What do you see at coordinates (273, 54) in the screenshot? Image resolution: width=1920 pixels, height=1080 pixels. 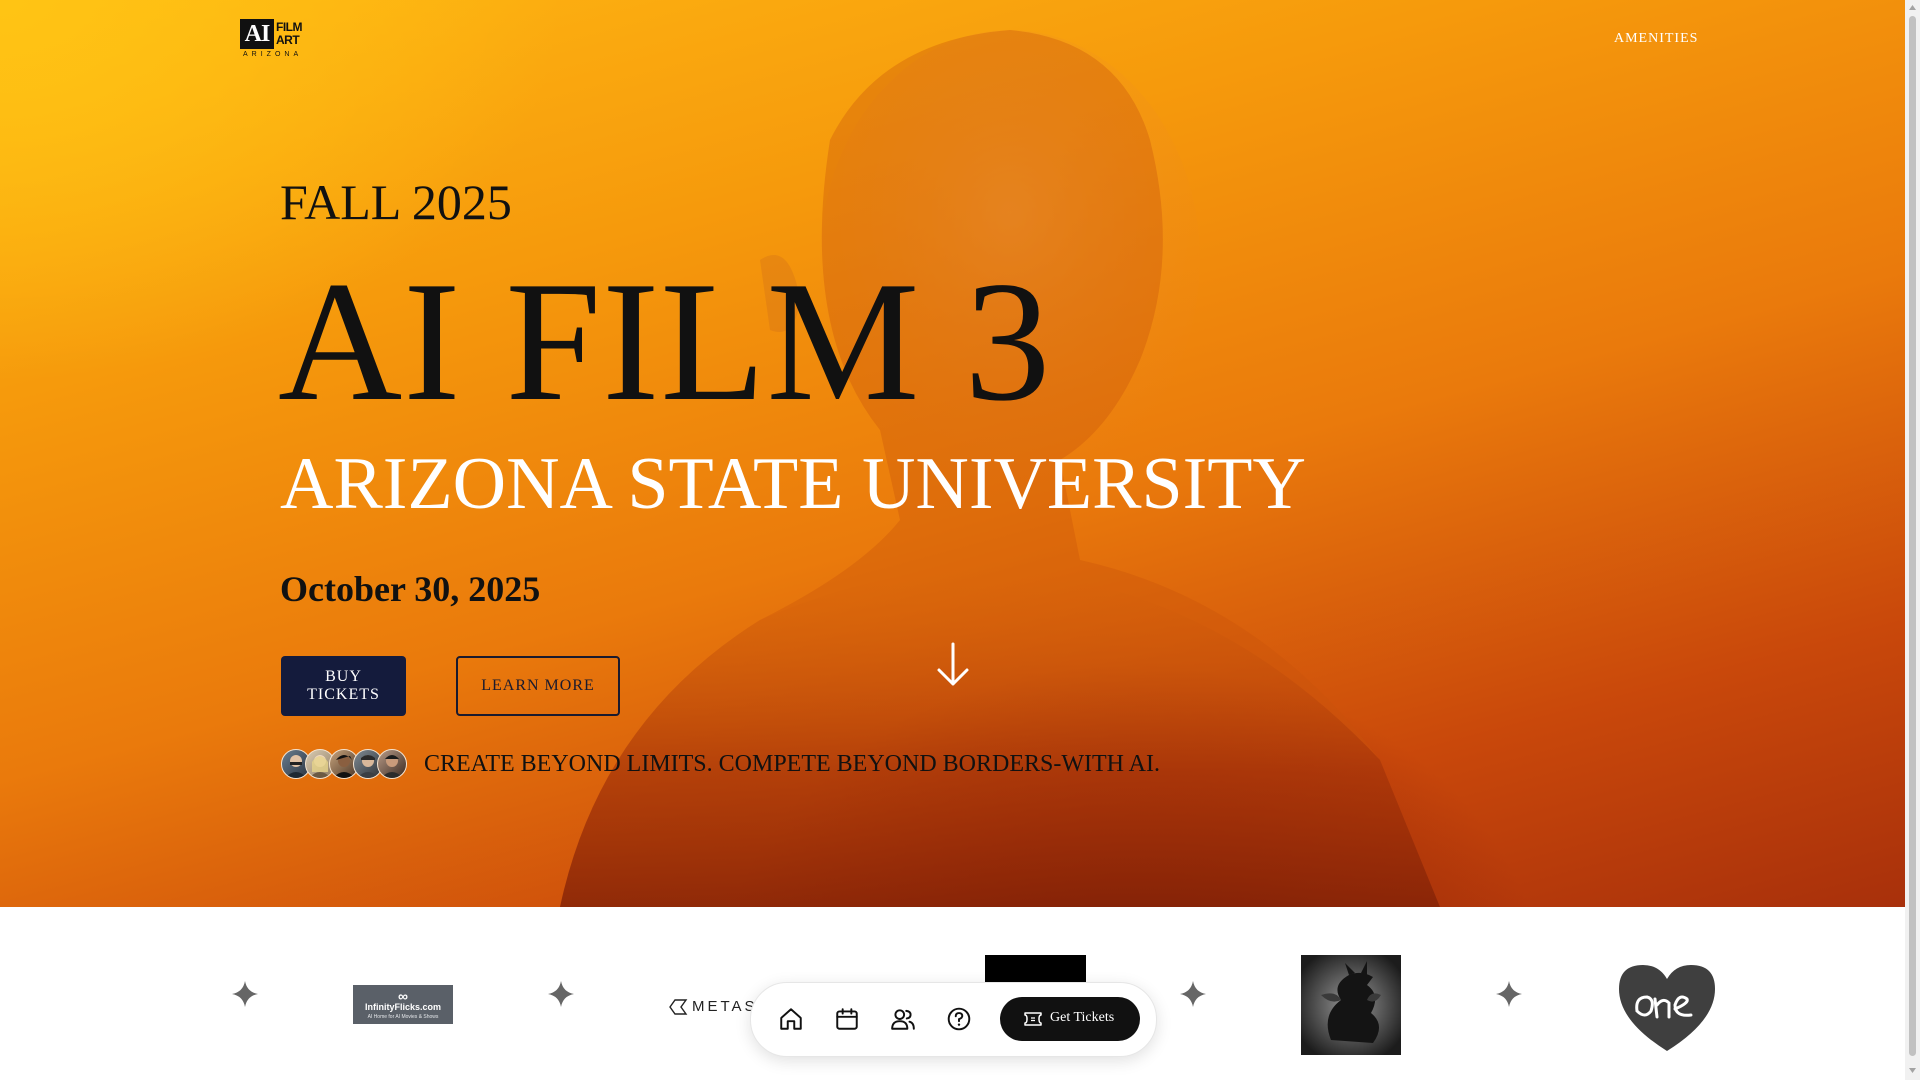 I see `logo-arizona-text: ARIZONA` at bounding box center [273, 54].